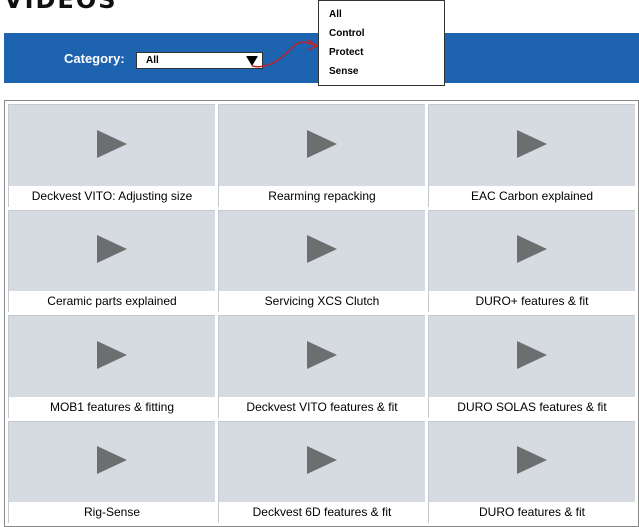 The width and height of the screenshot is (639, 527). Describe the element at coordinates (152, 60) in the screenshot. I see `category-select-value: All` at that location.